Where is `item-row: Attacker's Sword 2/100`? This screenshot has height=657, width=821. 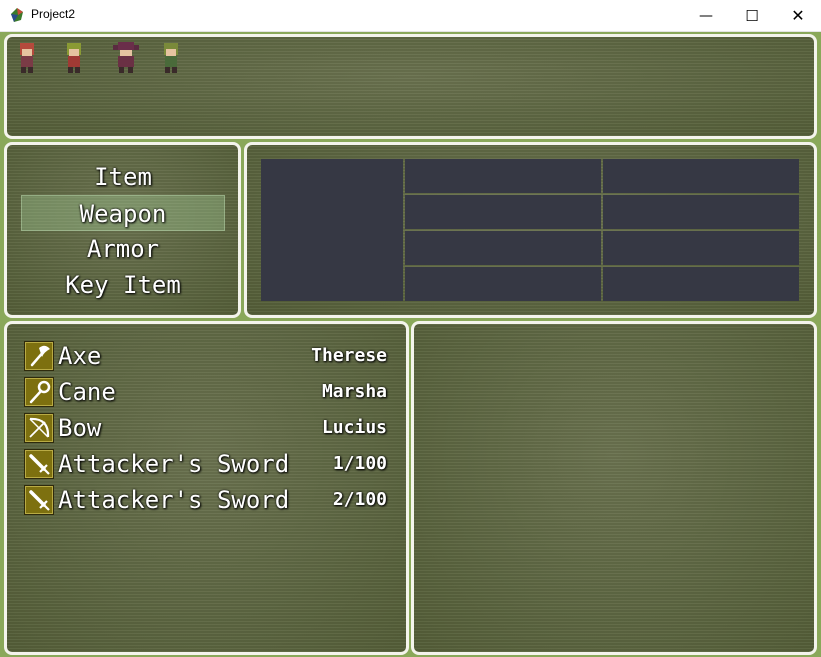 item-row: Attacker's Sword 2/100 is located at coordinates (204, 500).